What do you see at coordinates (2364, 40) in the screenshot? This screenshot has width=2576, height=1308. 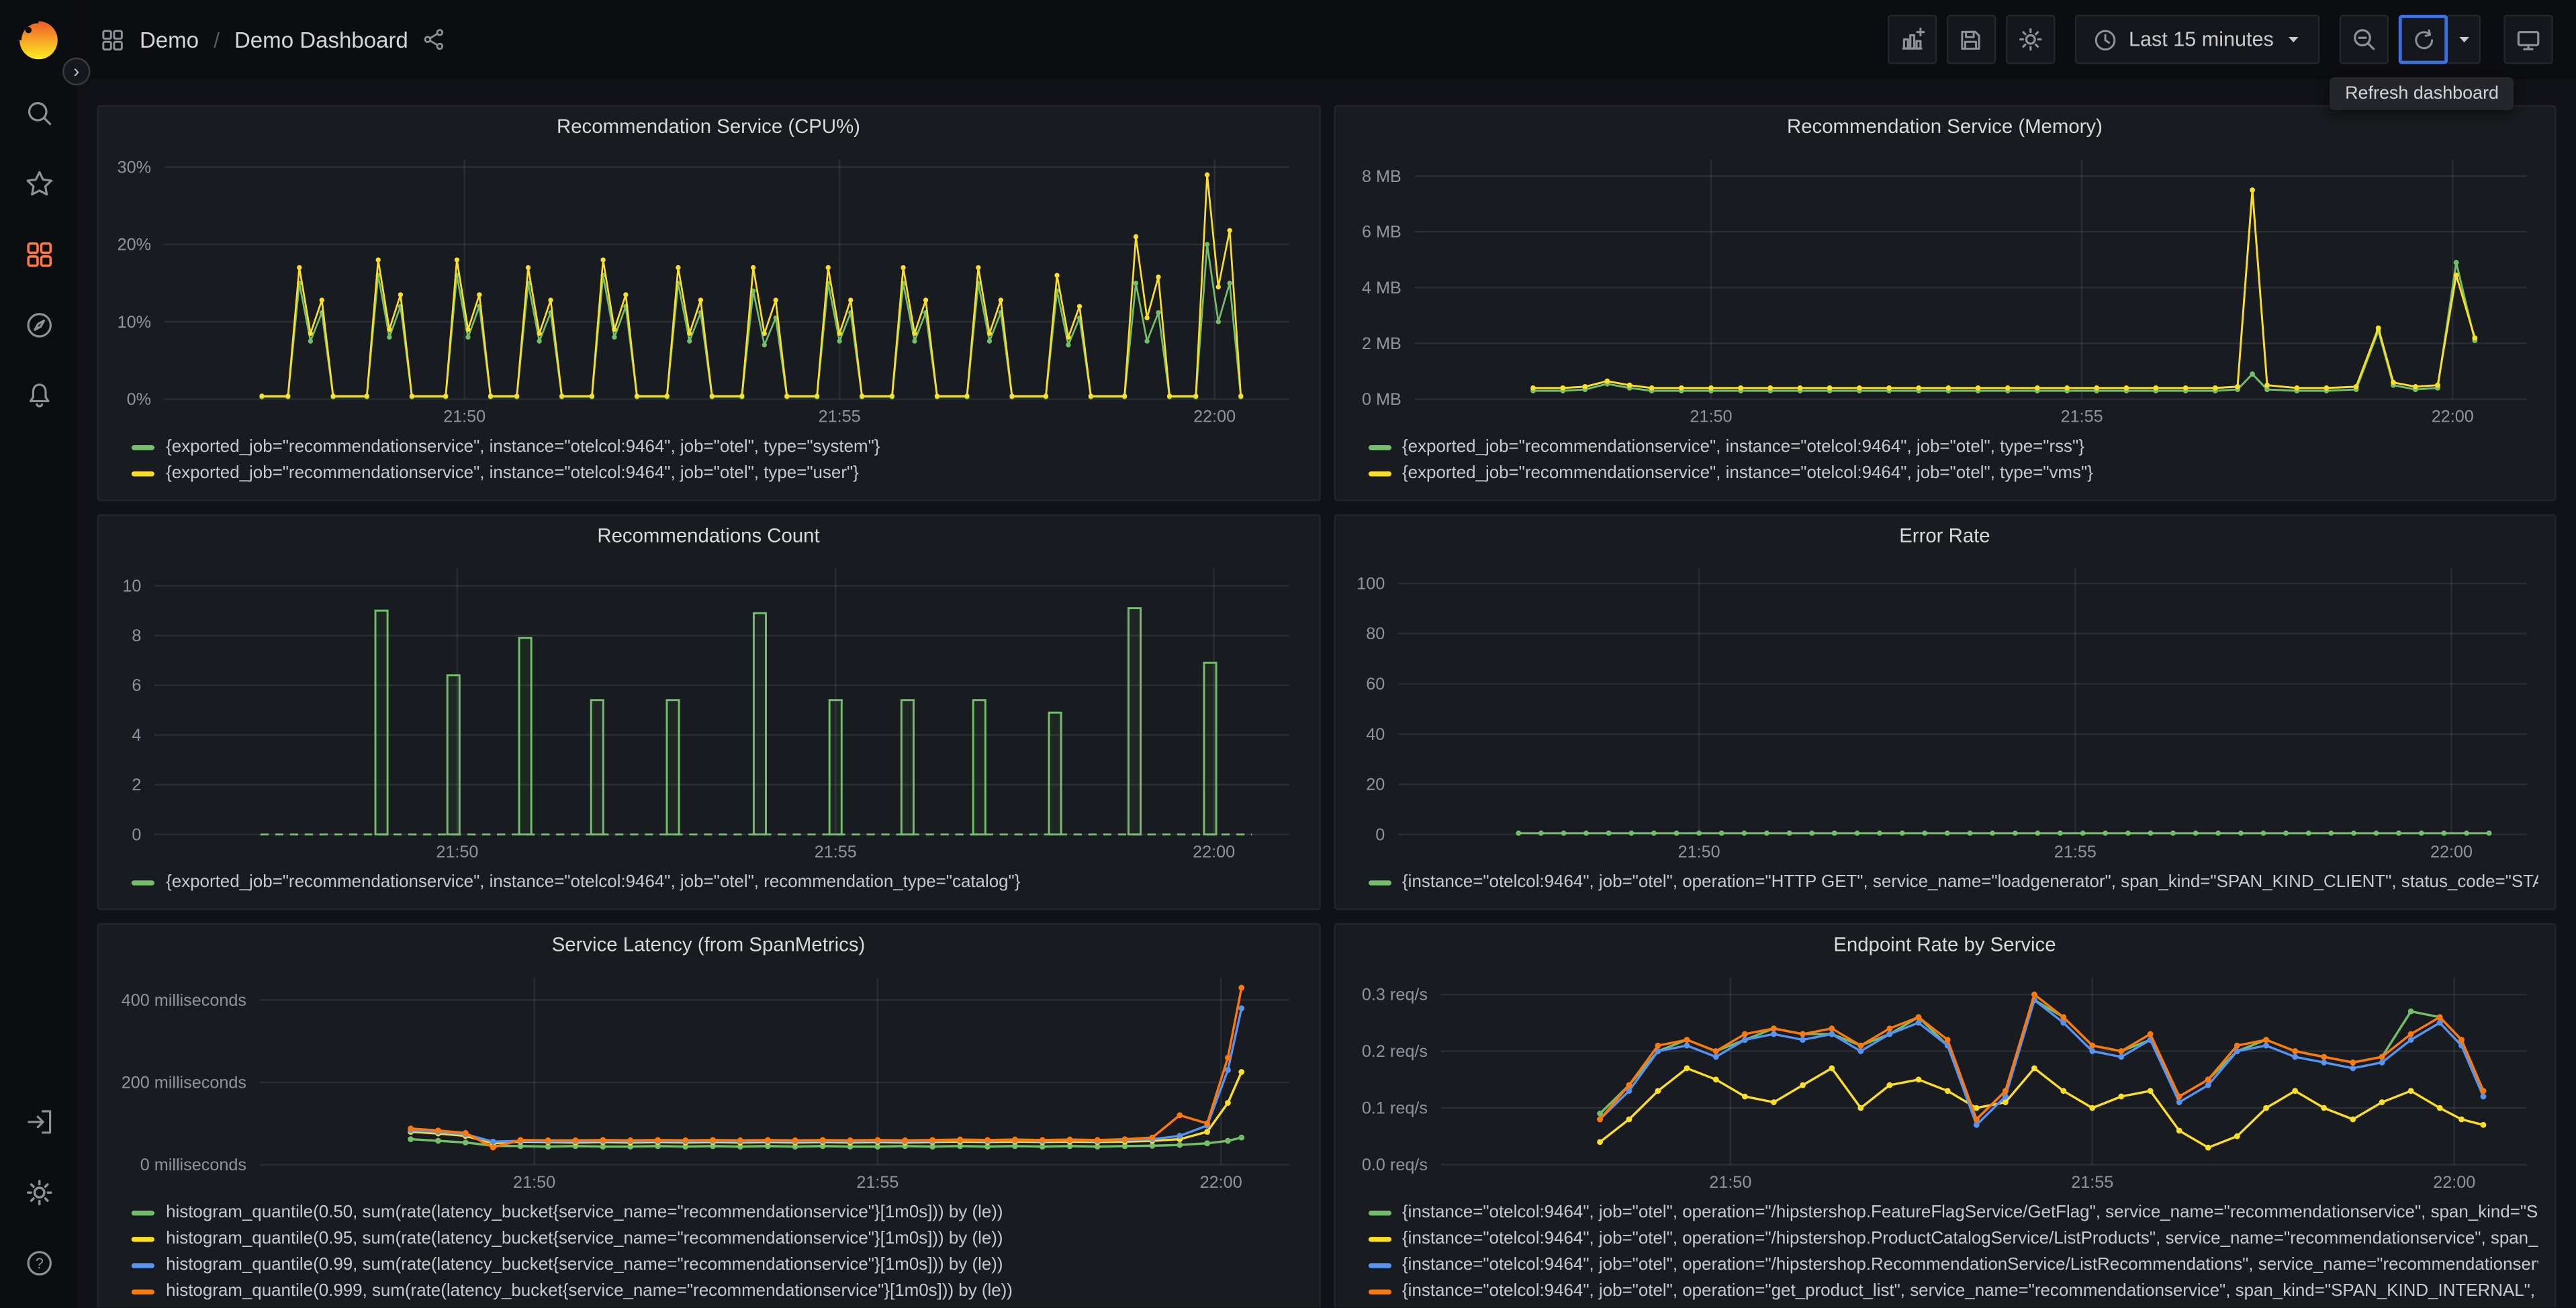 I see `zoom-out-button` at bounding box center [2364, 40].